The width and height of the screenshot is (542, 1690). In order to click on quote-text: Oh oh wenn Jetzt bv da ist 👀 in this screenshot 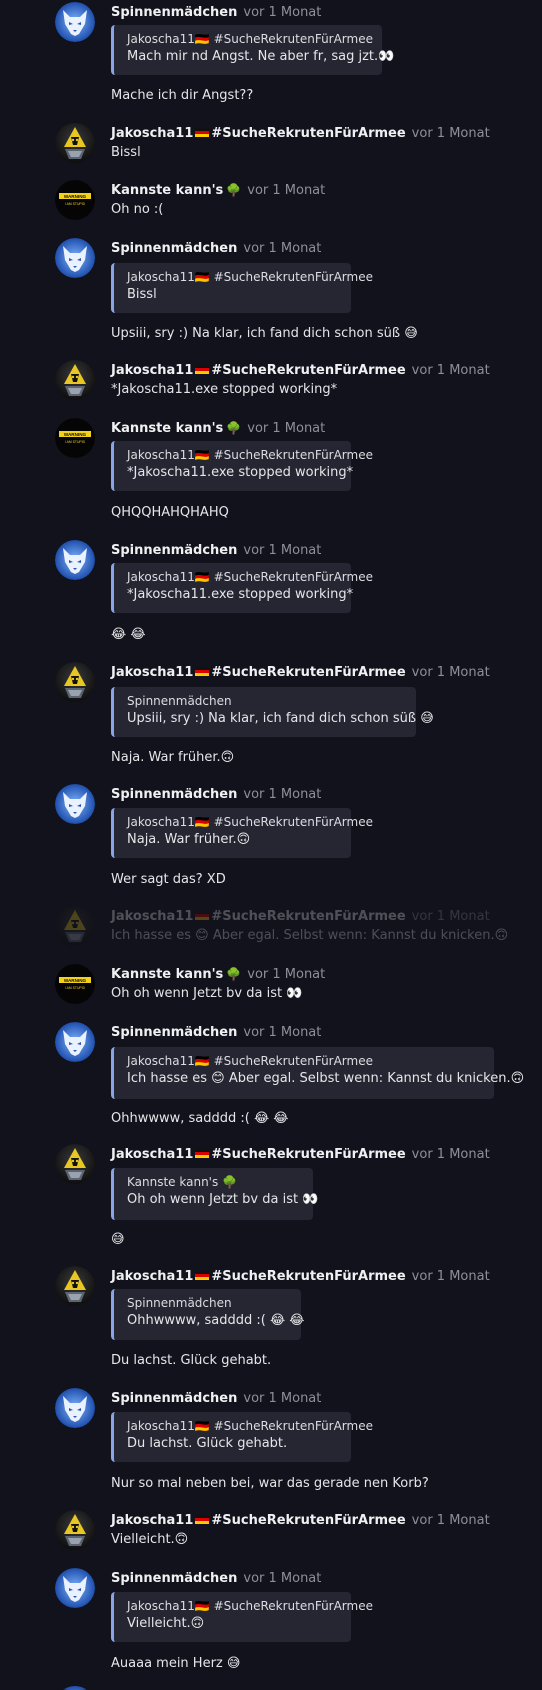, I will do `click(223, 1199)`.